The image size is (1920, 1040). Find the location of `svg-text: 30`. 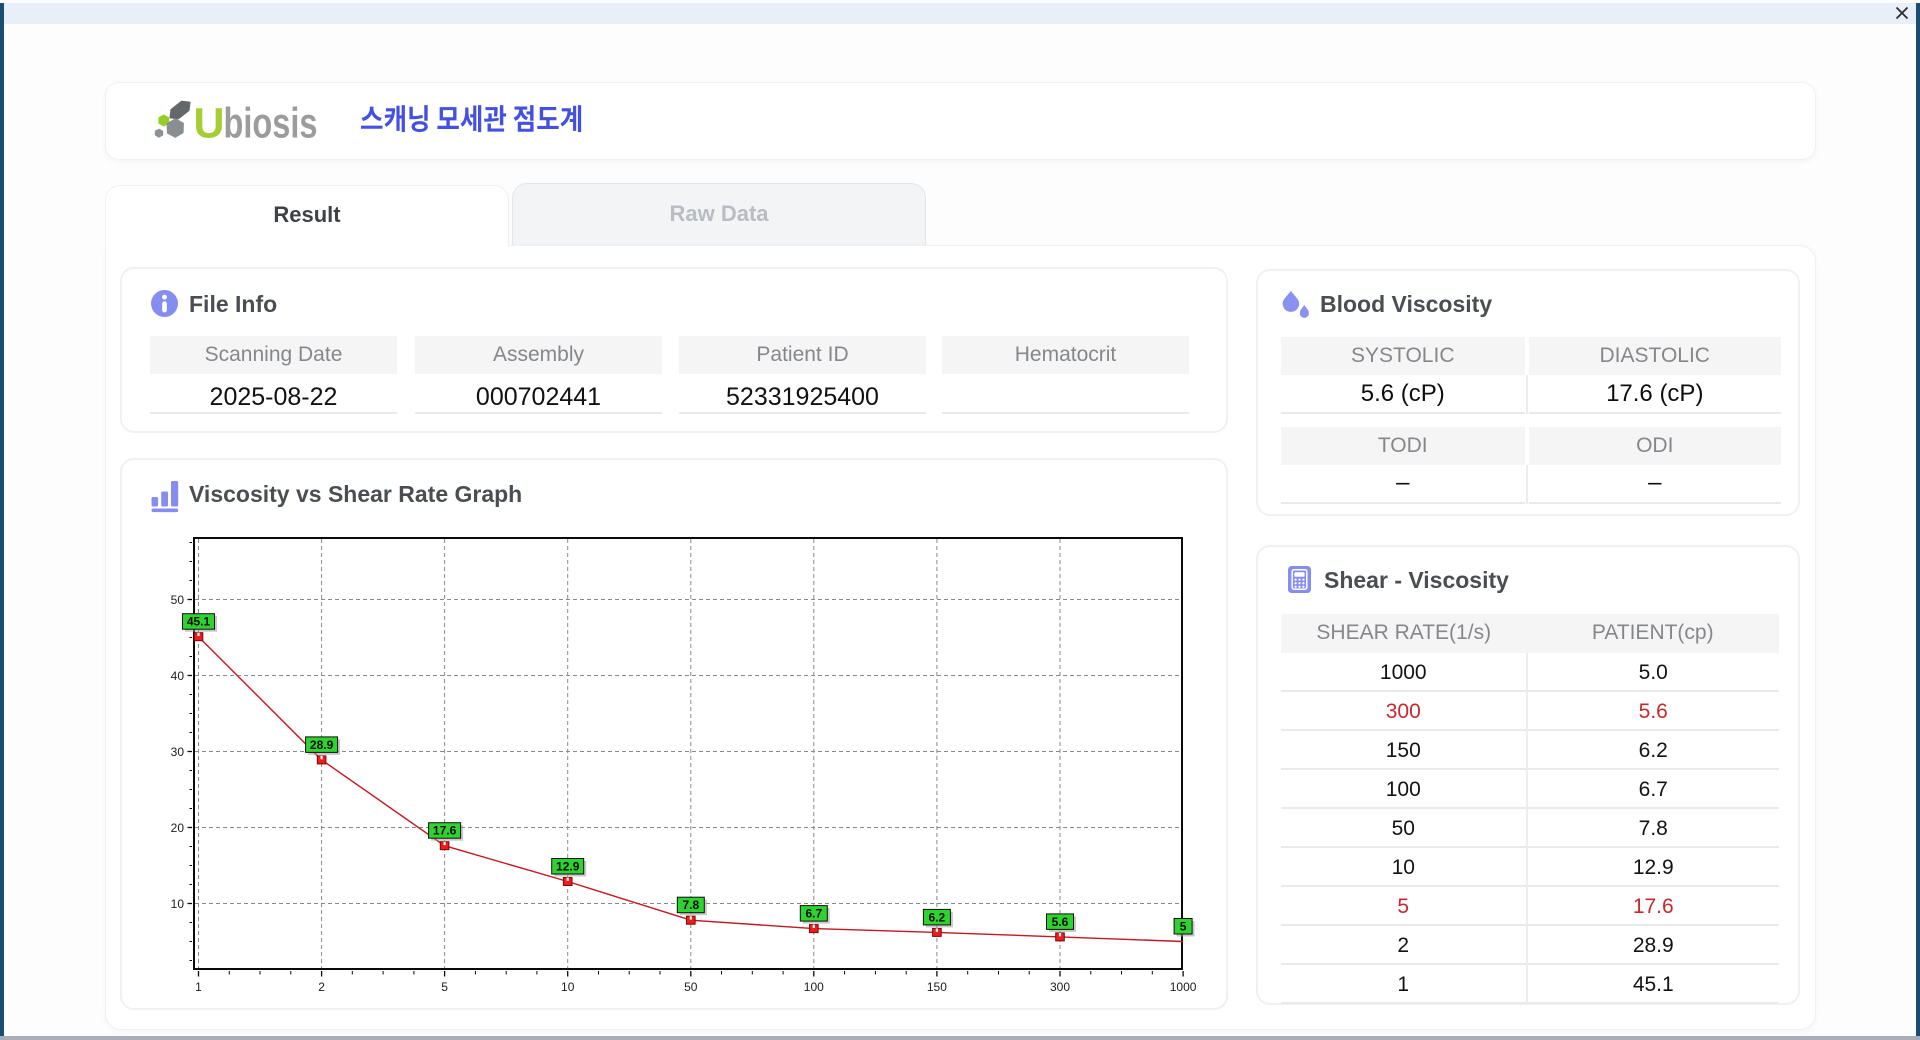

svg-text: 30 is located at coordinates (178, 752).